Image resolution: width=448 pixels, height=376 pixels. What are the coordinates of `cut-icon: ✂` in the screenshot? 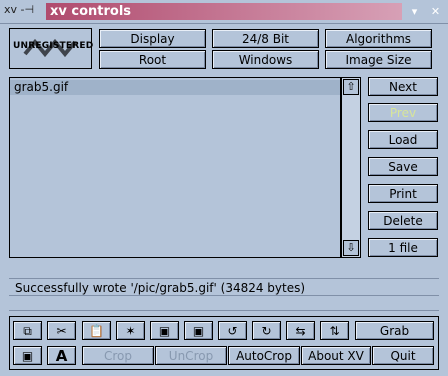 It's located at (61, 330).